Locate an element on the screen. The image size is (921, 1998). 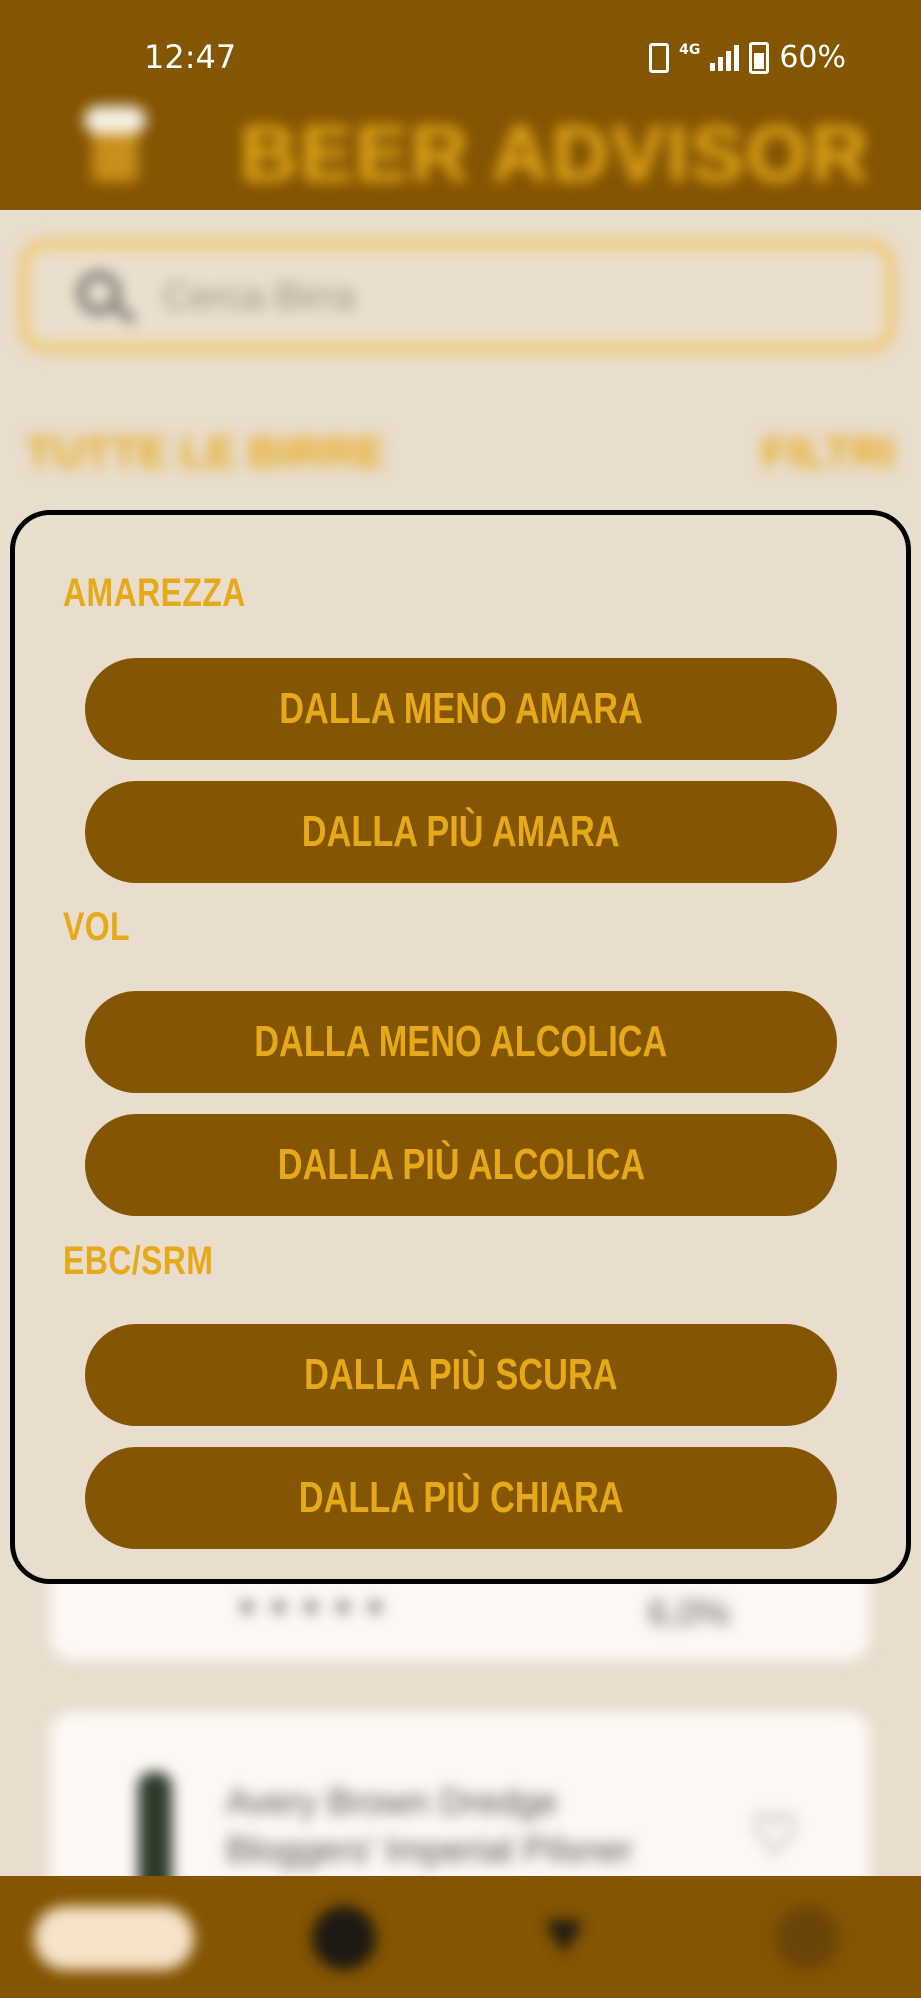
status-icons: 4G 60% is located at coordinates (747, 57).